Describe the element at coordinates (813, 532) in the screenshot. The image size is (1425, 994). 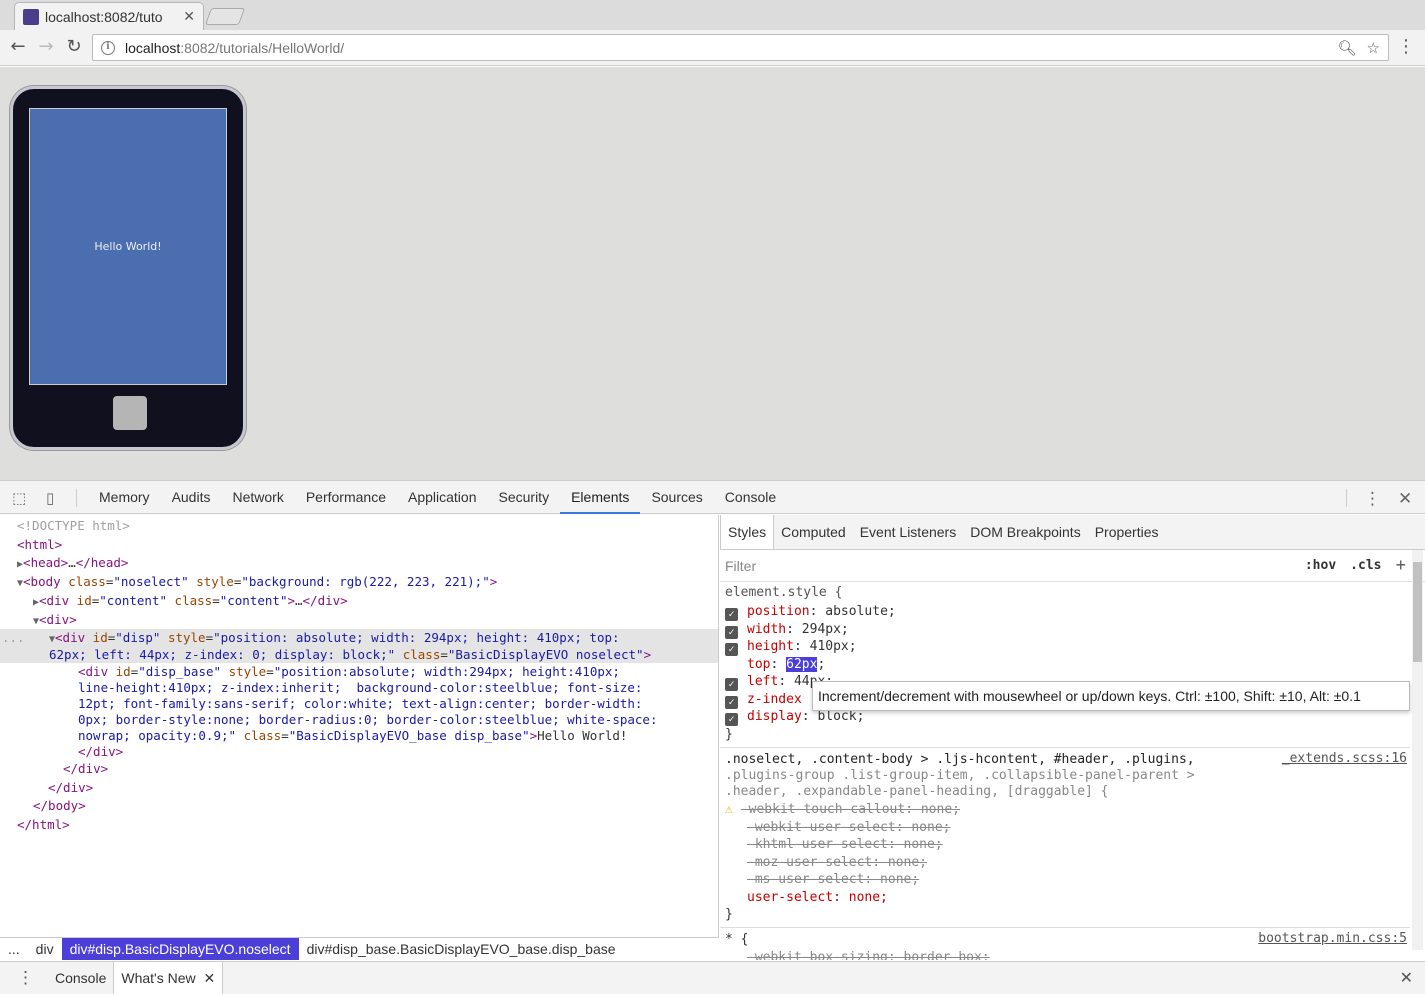
I see `tab-computed: Computed` at that location.